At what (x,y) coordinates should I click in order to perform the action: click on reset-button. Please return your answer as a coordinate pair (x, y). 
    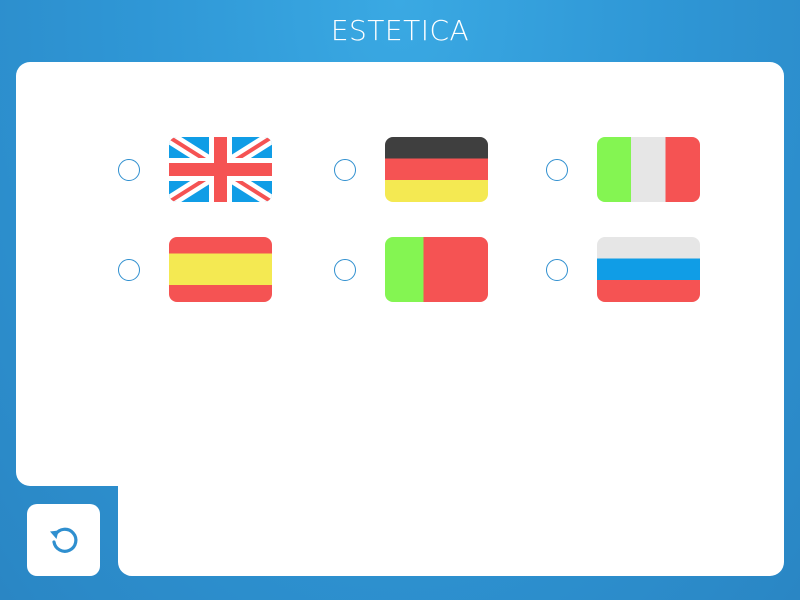
    Looking at the image, I should click on (63, 540).